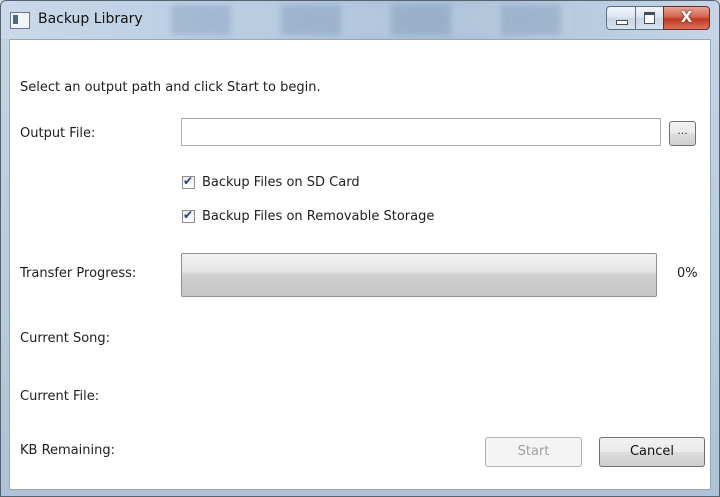  I want to click on caption-buttons: X, so click(658, 18).